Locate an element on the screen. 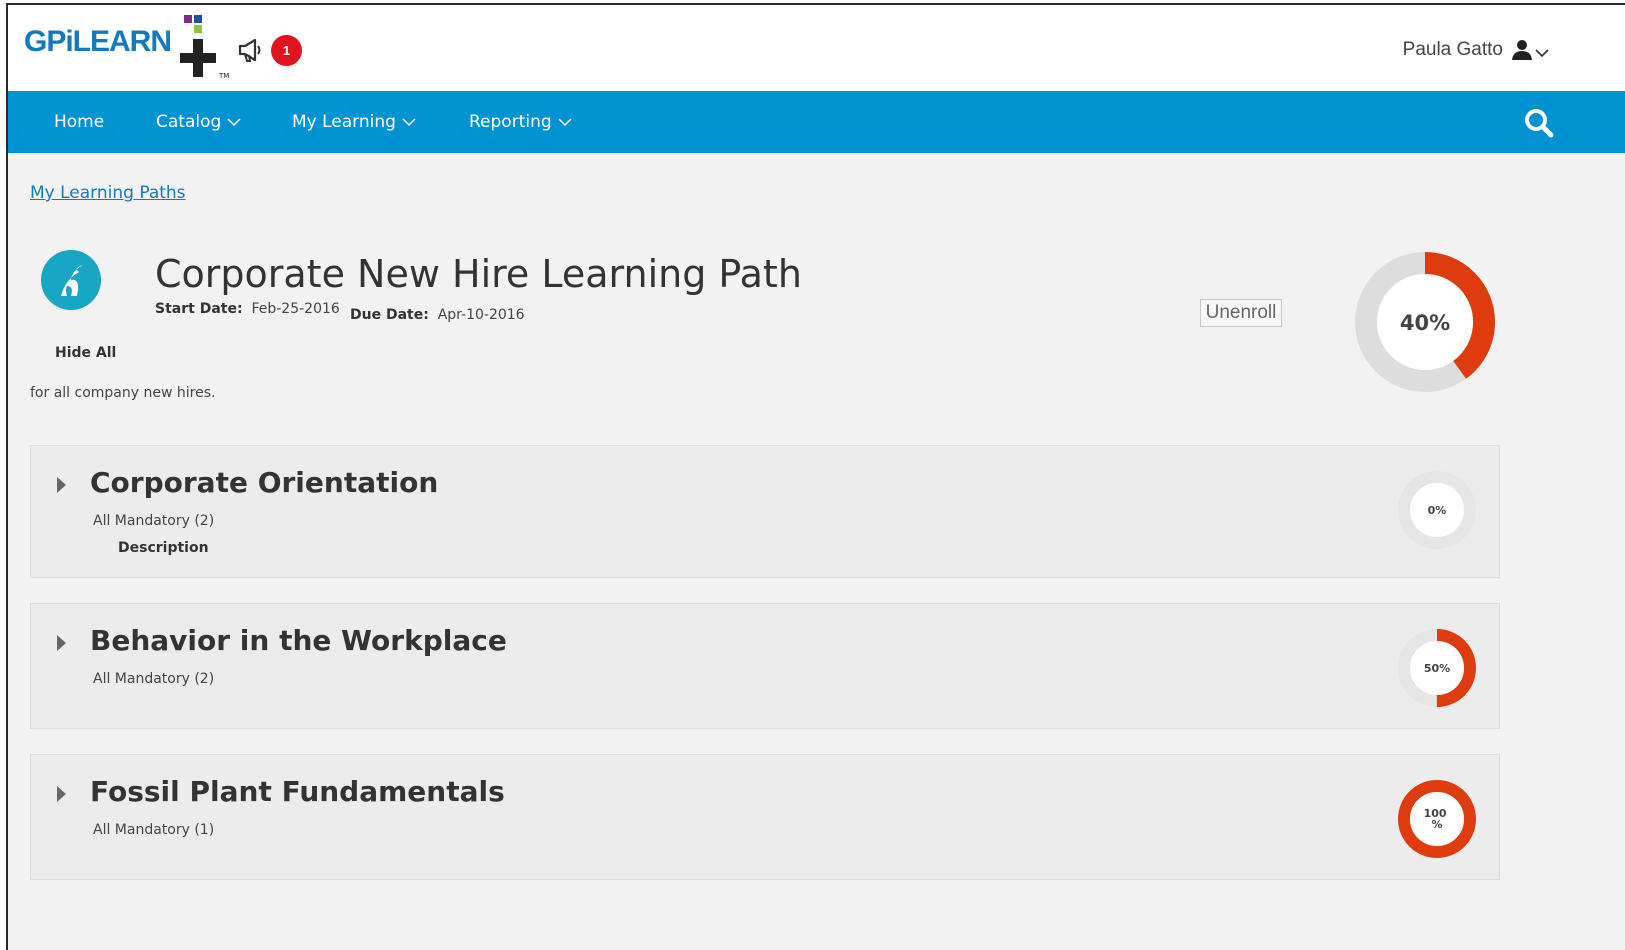 This screenshot has width=1625, height=950. course-progress-label-line2: % is located at coordinates (1436, 824).